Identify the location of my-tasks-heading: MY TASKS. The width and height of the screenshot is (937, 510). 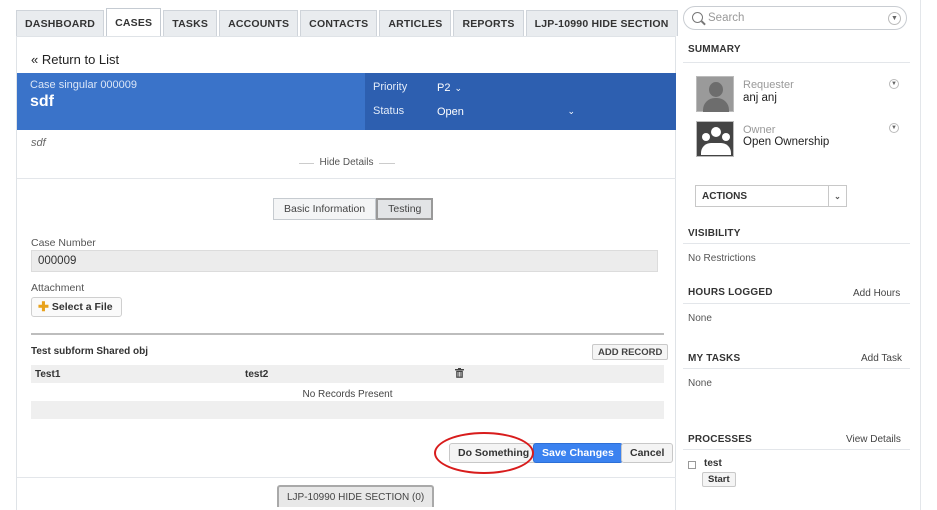
(714, 358).